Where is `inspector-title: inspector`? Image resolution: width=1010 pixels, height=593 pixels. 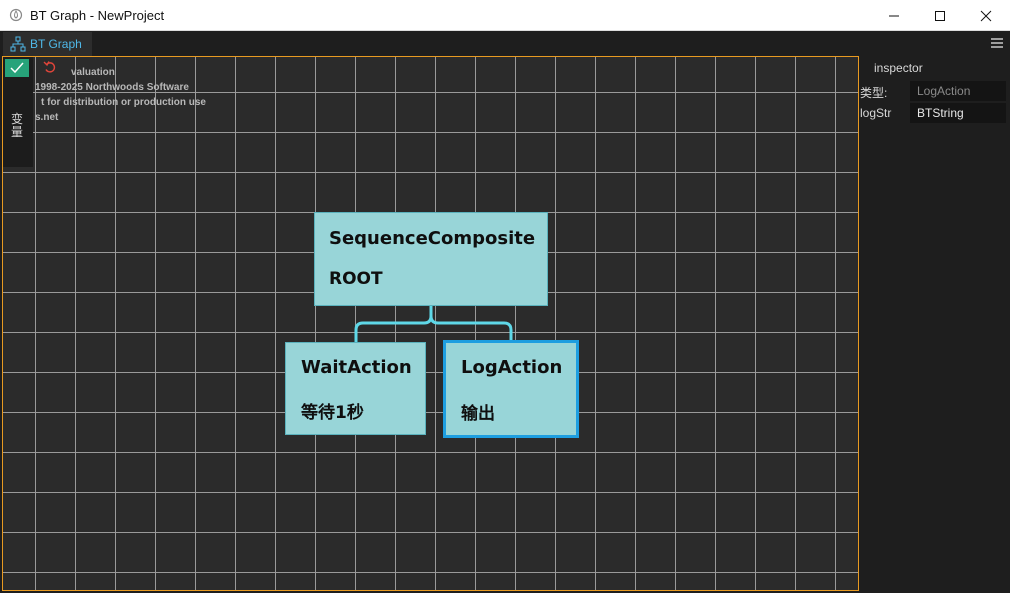
inspector-title: inspector is located at coordinates (898, 68).